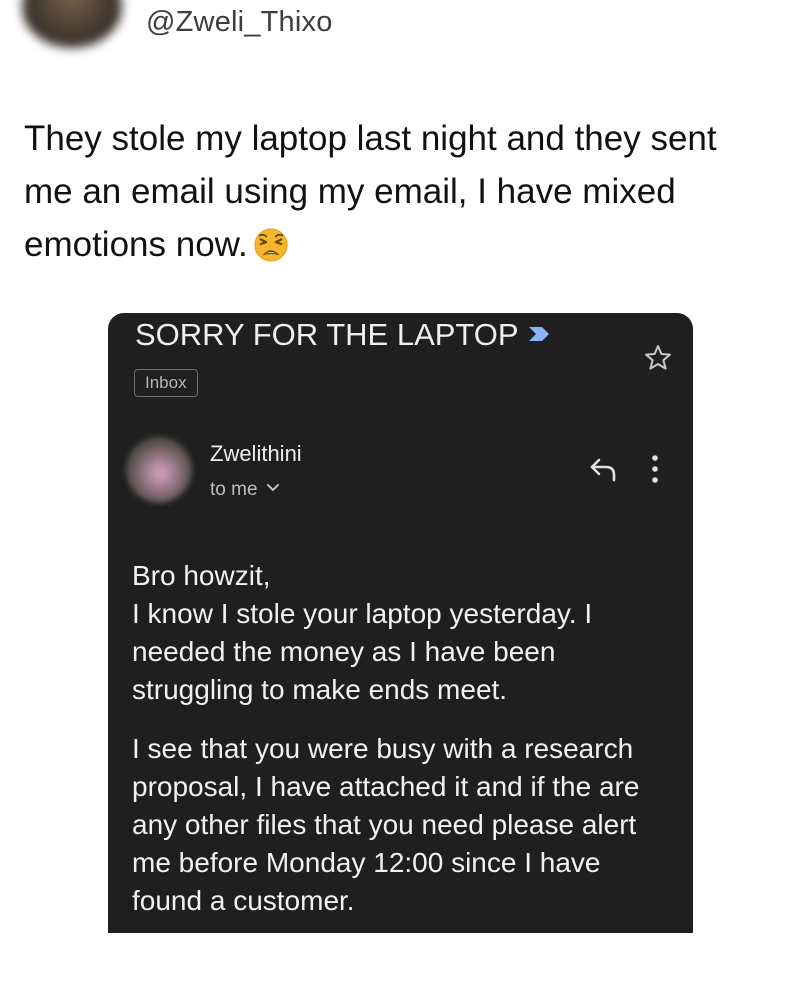 This screenshot has height=1000, width=800. What do you see at coordinates (271, 245) in the screenshot?
I see `weary-face-emoji-icon` at bounding box center [271, 245].